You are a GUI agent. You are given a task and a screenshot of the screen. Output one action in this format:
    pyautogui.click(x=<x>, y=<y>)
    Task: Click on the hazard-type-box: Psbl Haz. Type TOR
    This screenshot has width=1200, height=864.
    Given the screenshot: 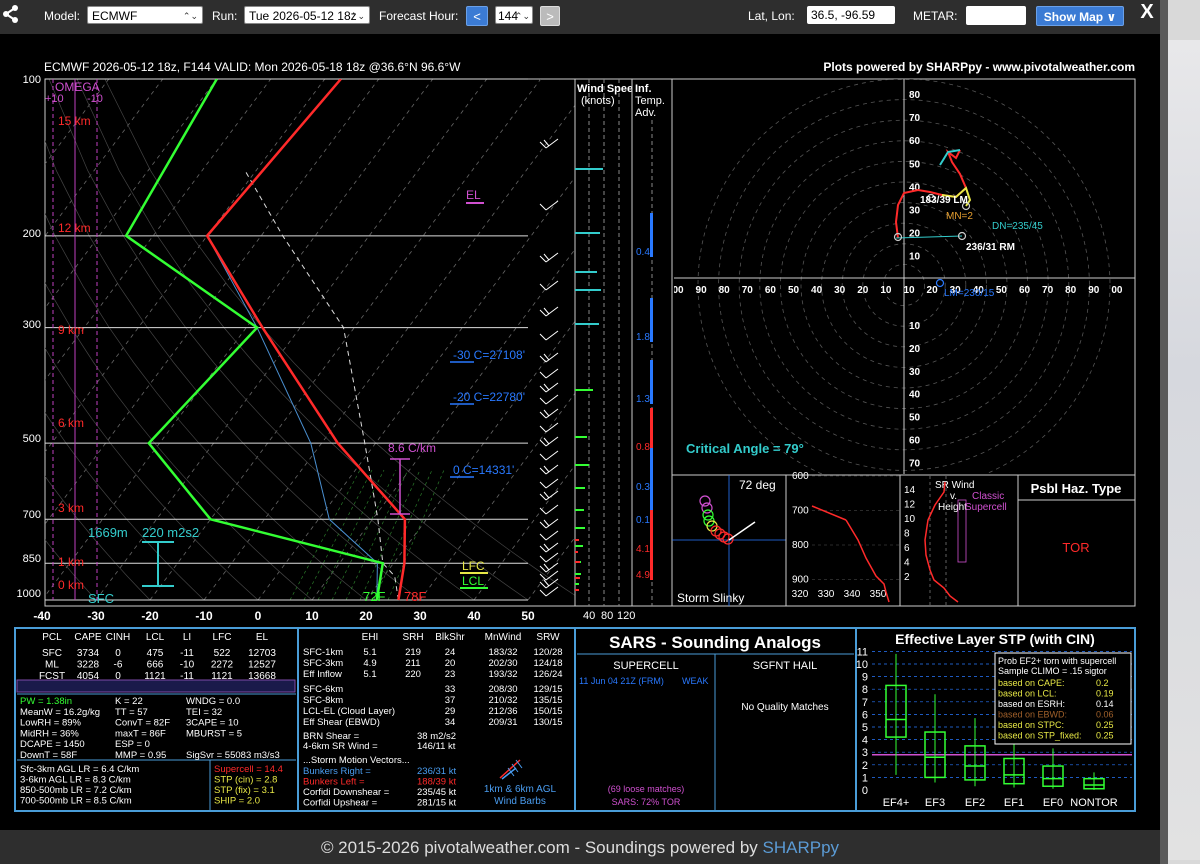 What is the action you would take?
    pyautogui.click(x=1076, y=540)
    